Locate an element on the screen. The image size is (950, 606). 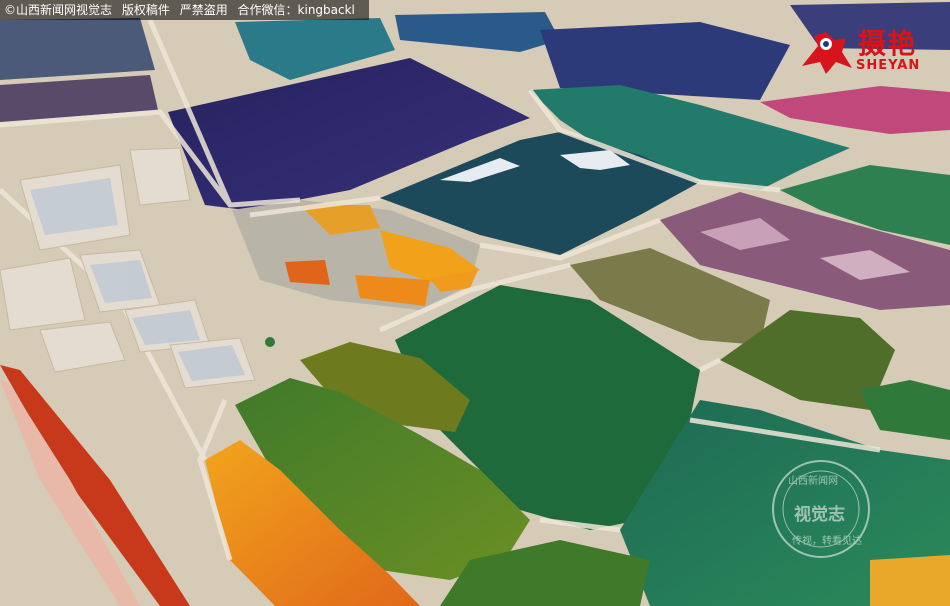
rights-text: 版权稿件 is located at coordinates (145, 10).